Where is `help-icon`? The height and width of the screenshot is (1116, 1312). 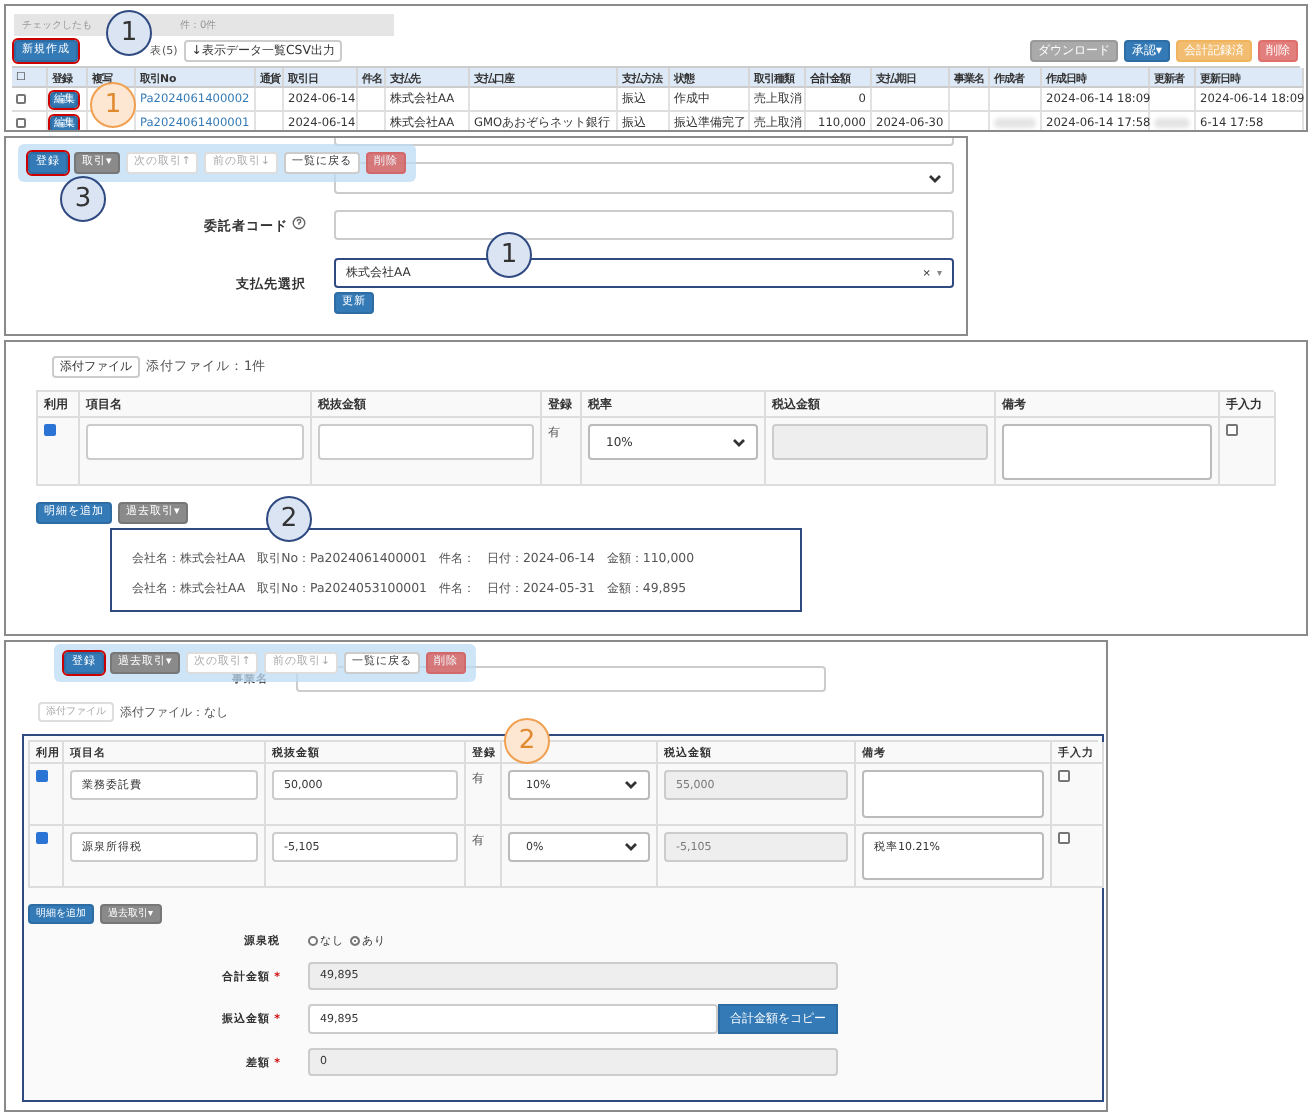
help-icon is located at coordinates (299, 222).